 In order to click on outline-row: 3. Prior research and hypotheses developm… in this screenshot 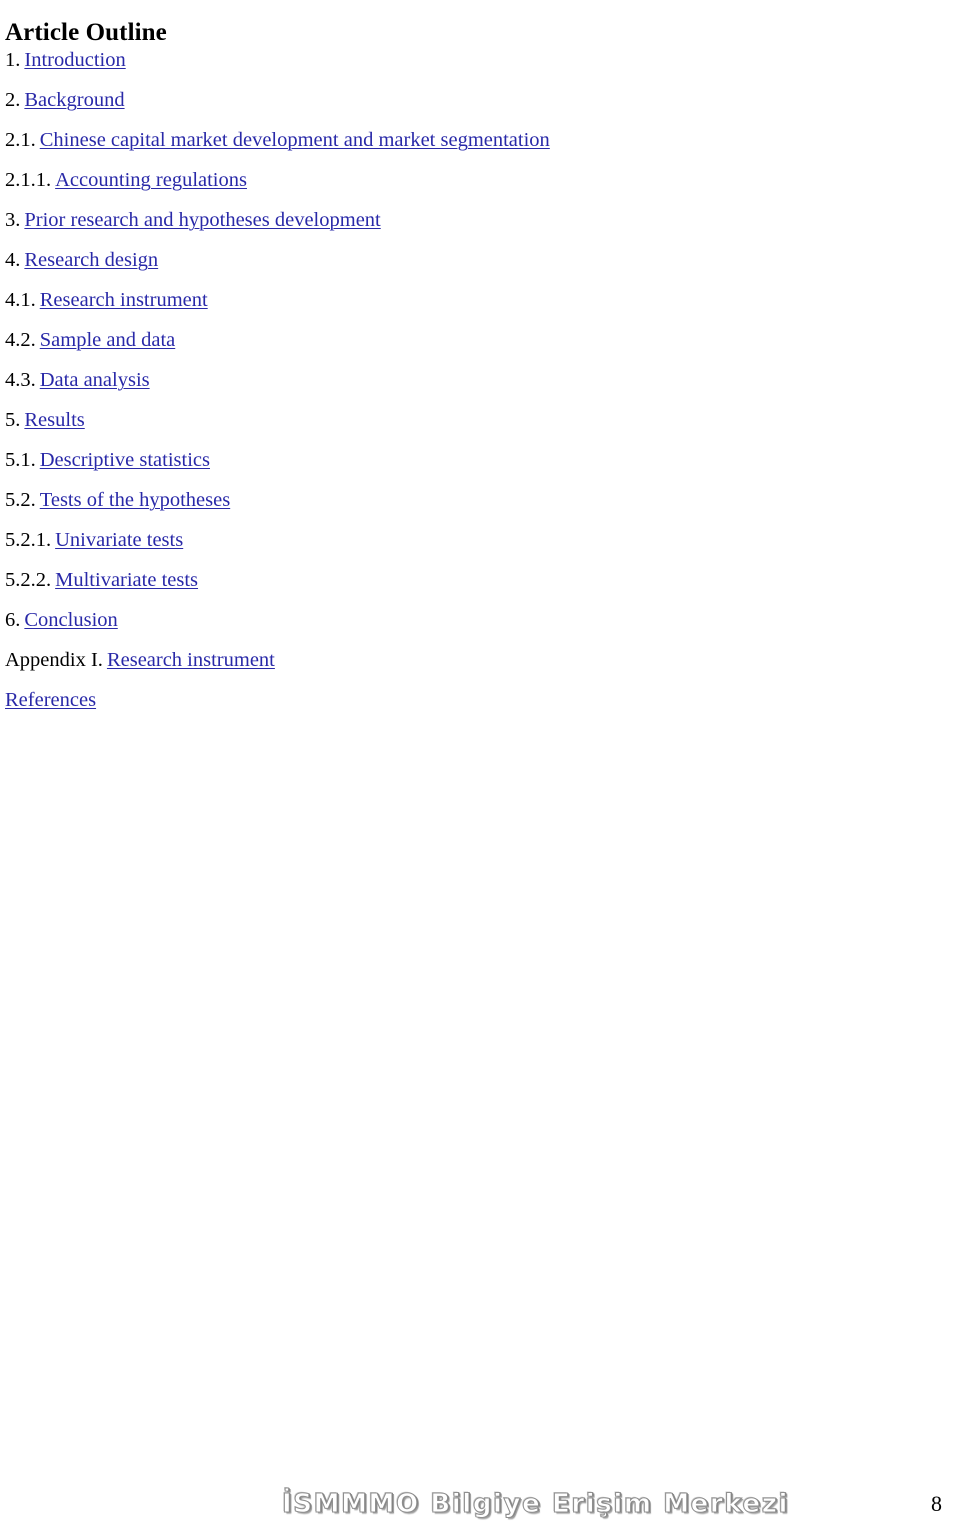, I will do `click(470, 220)`.